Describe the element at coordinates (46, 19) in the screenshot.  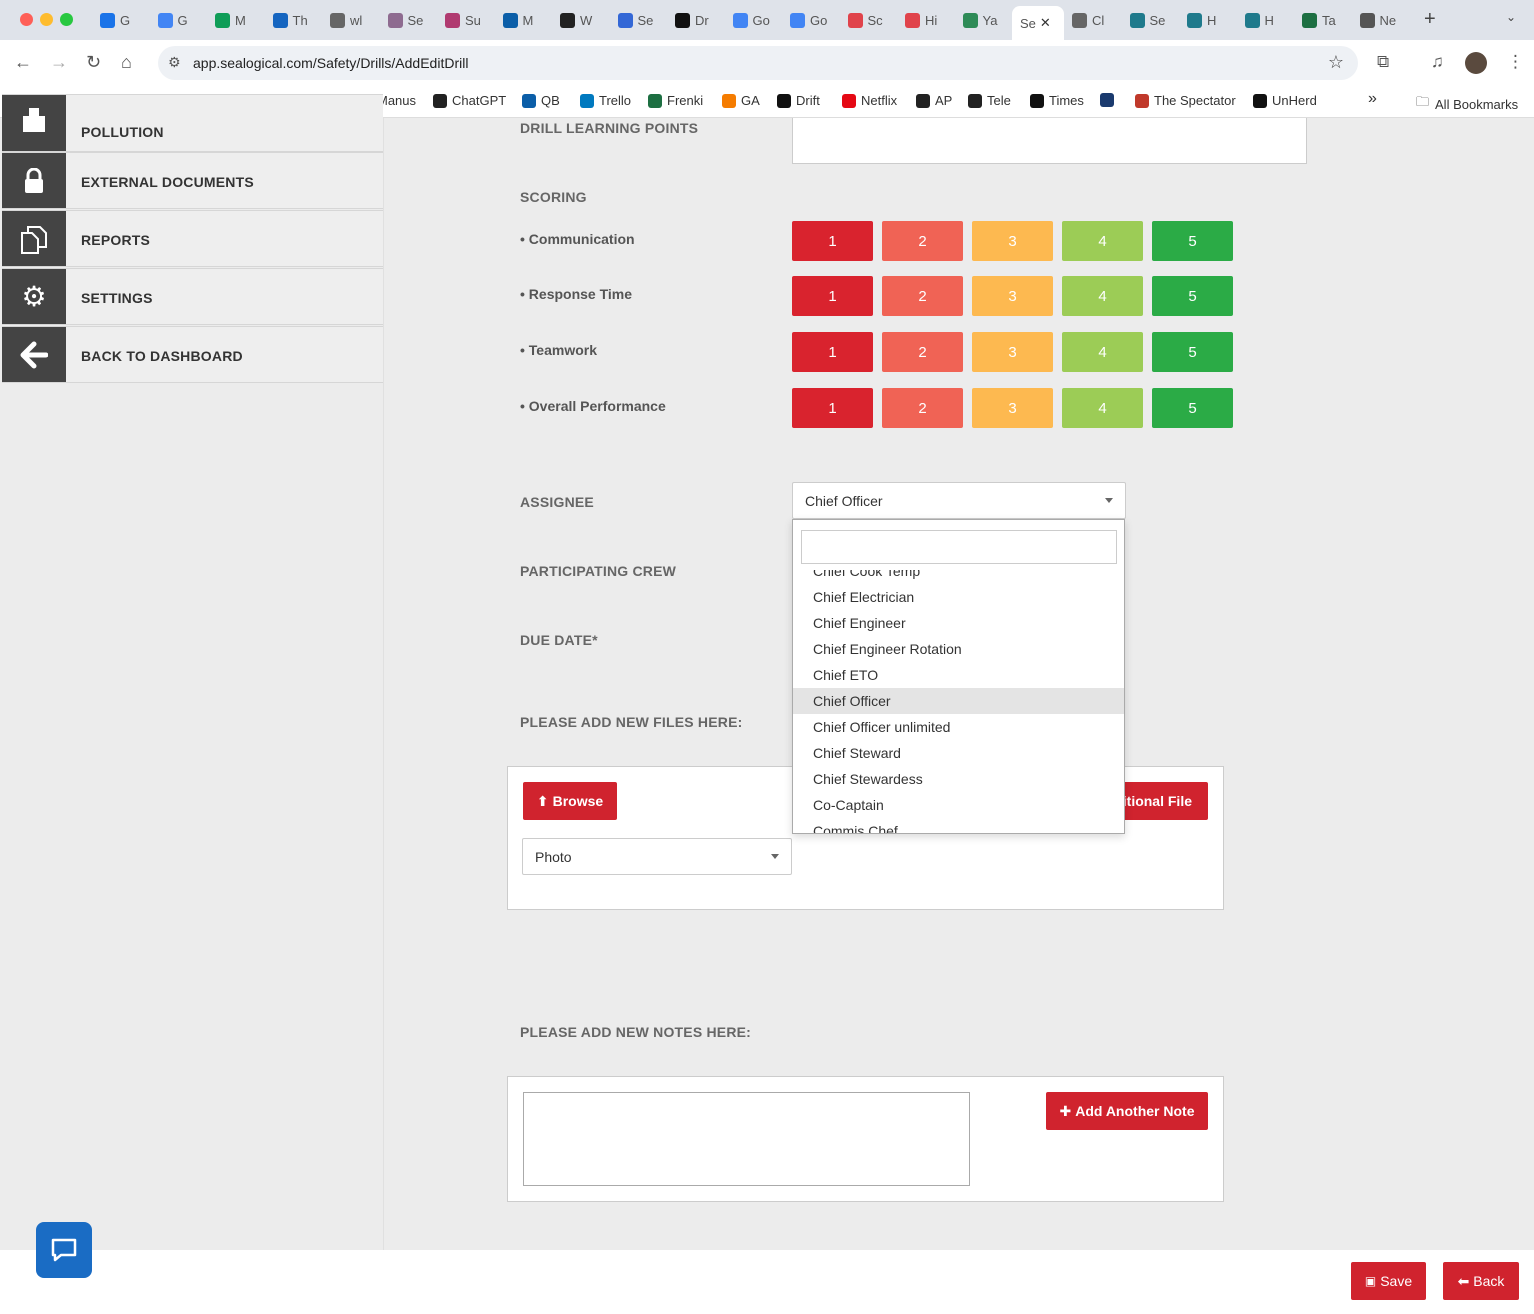
I see `minimize-window-icon` at that location.